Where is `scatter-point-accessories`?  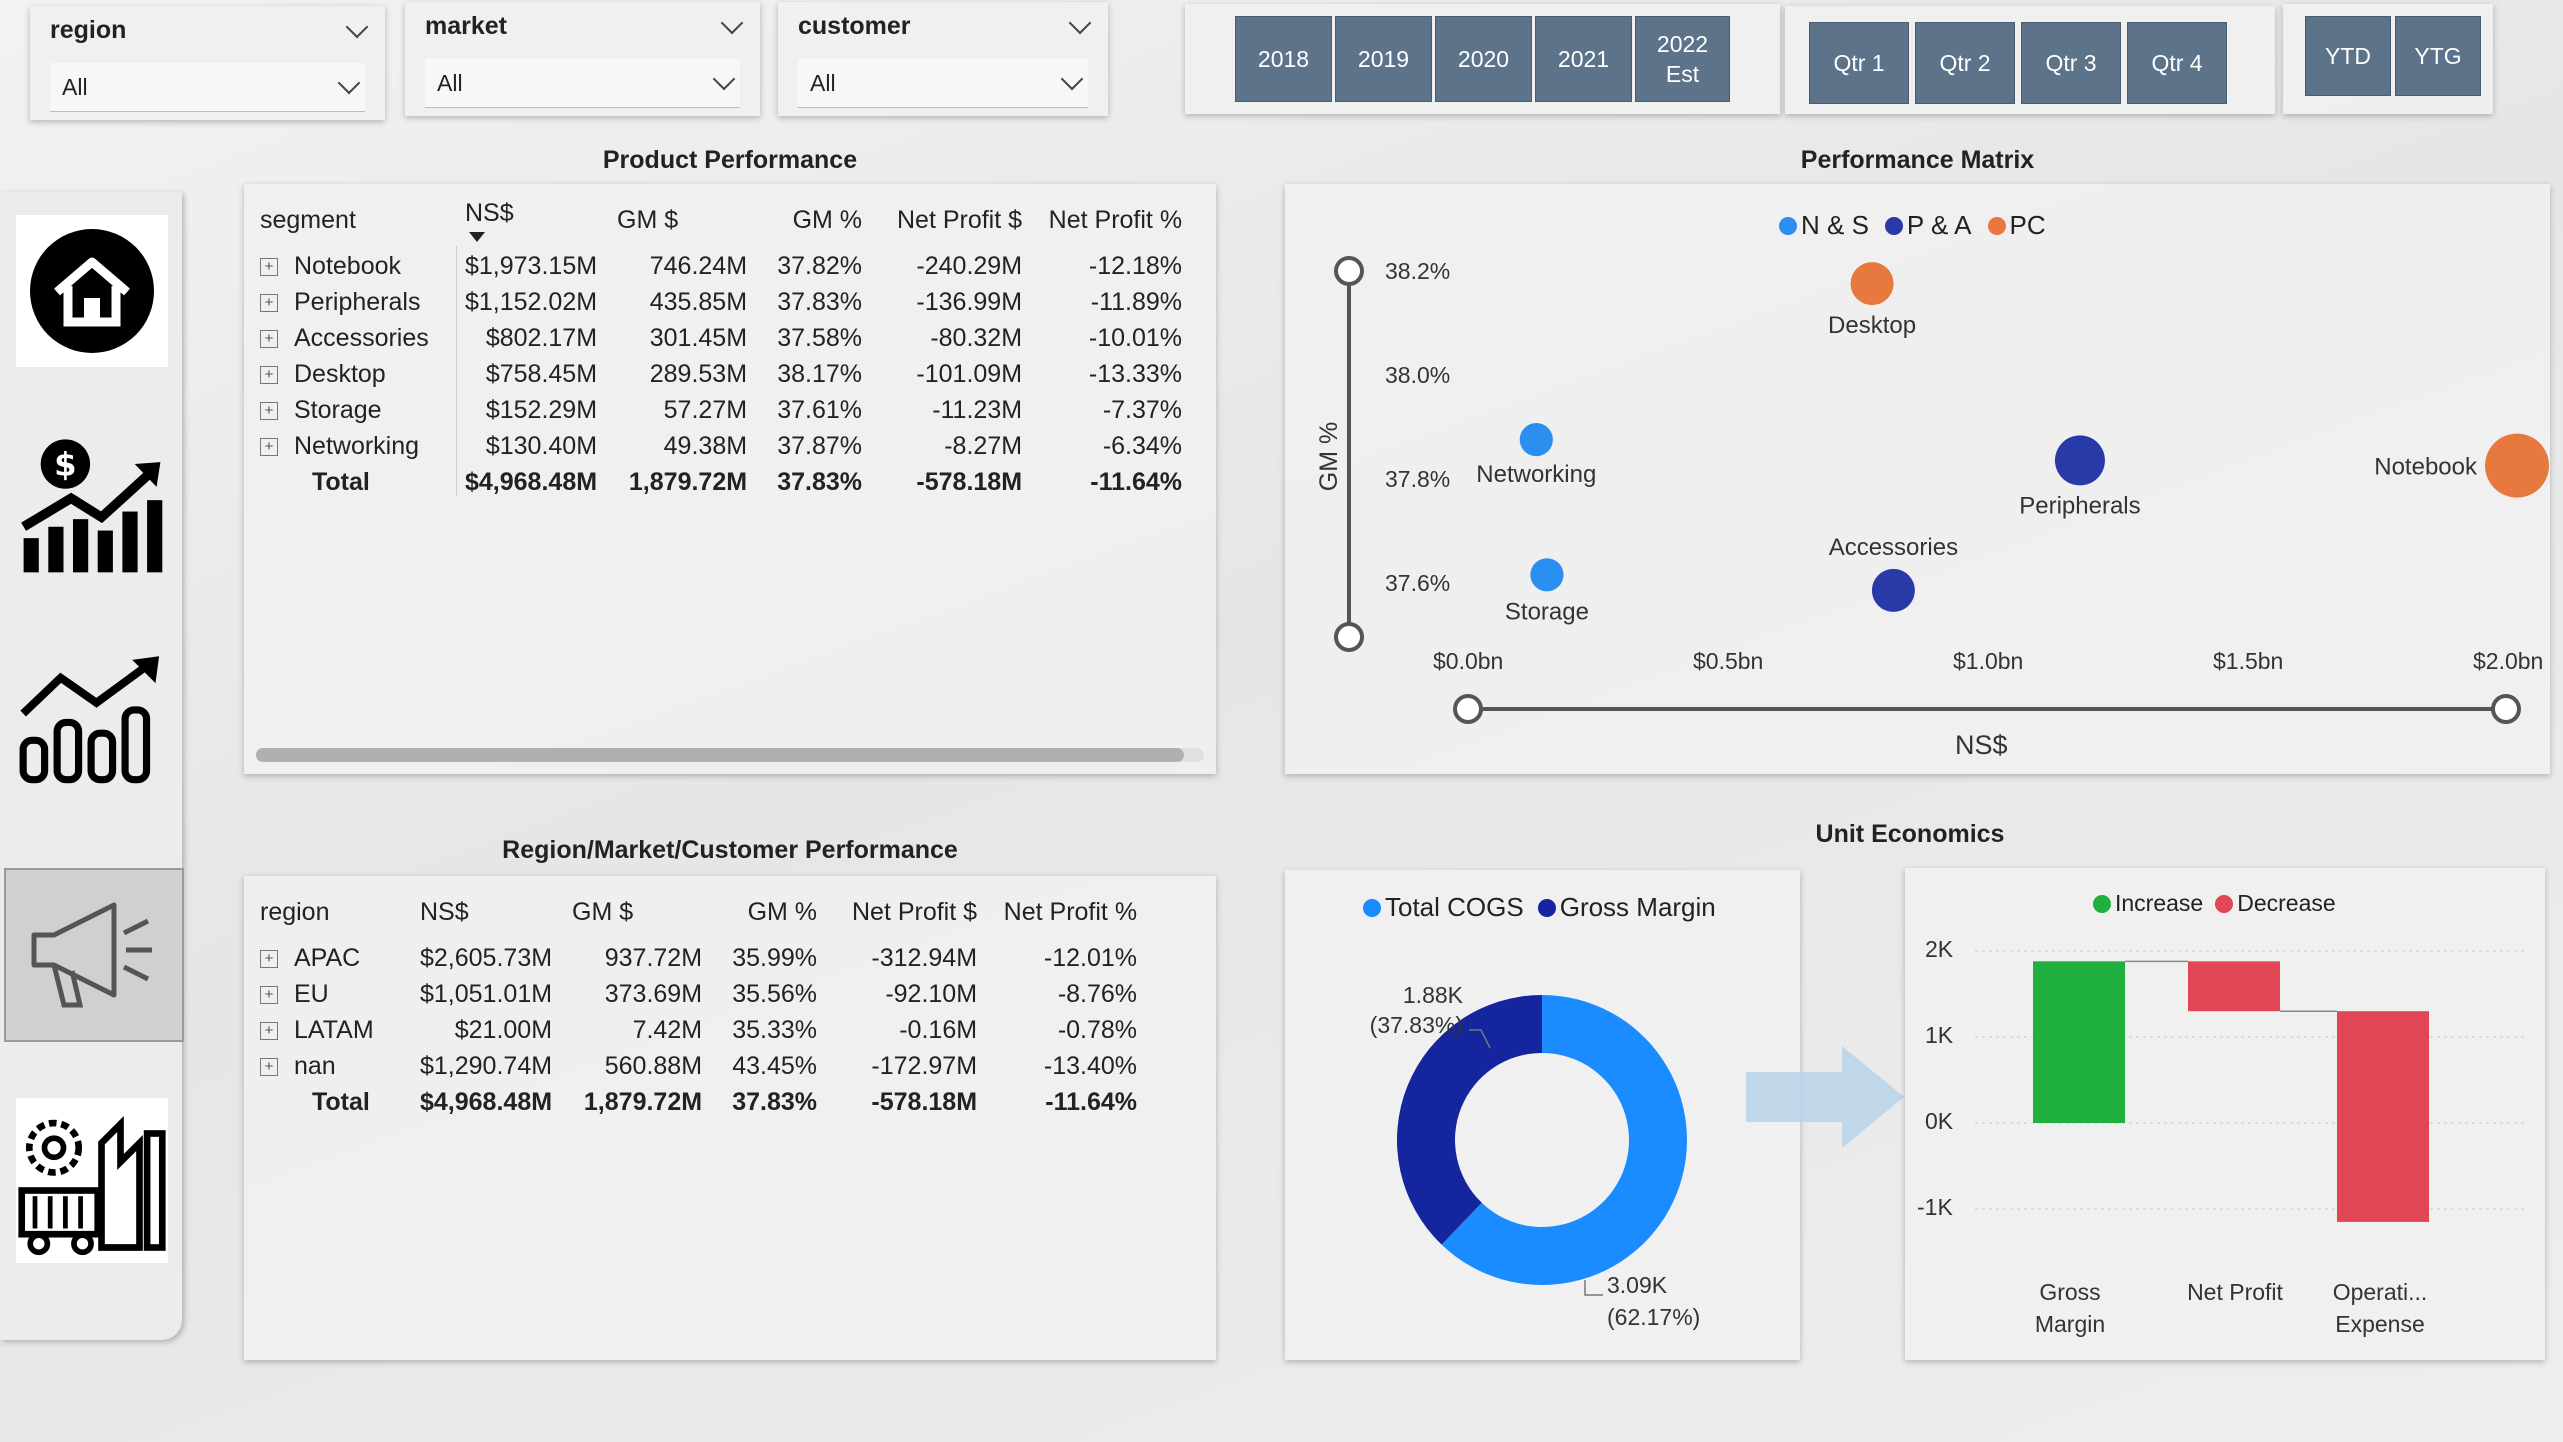
scatter-point-accessories is located at coordinates (1893, 590).